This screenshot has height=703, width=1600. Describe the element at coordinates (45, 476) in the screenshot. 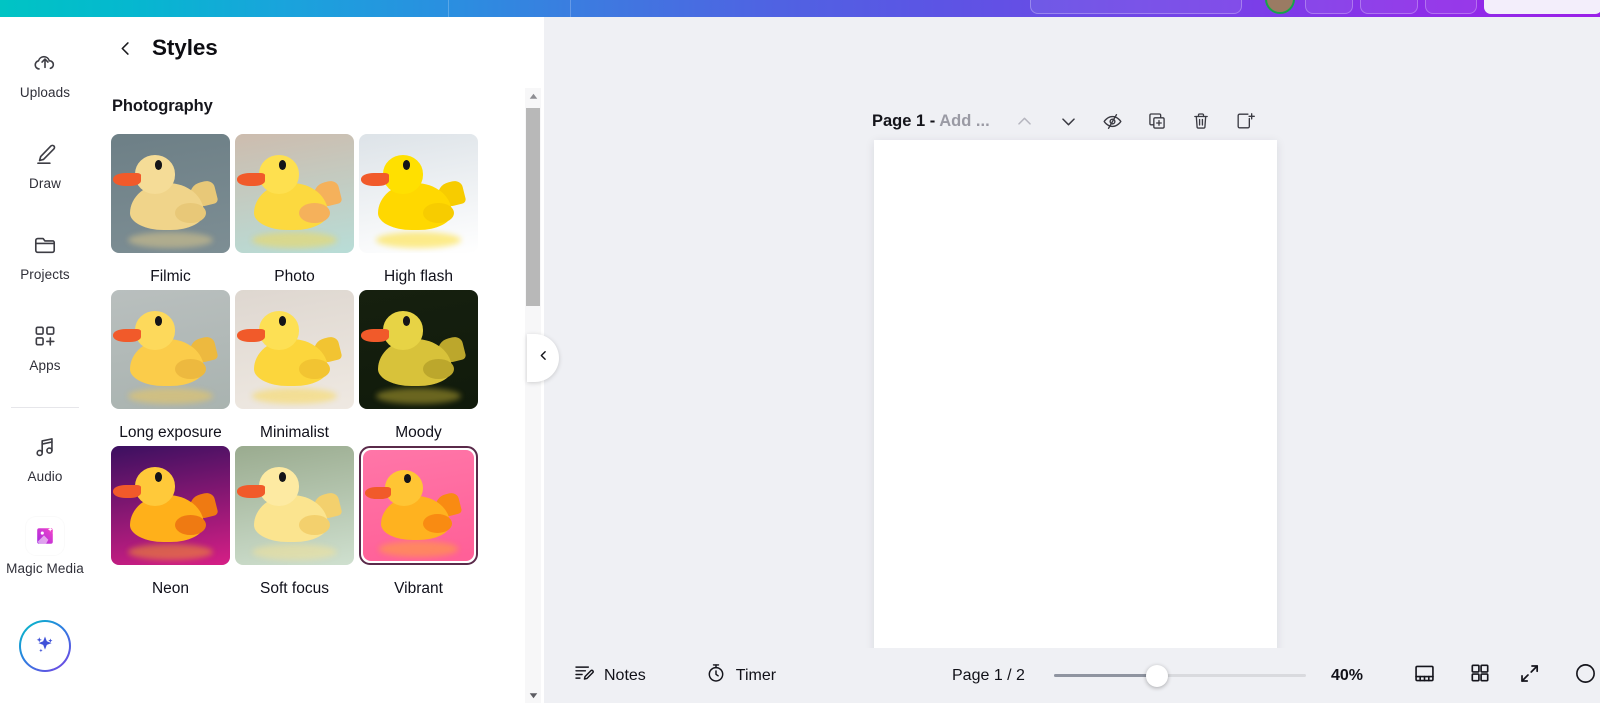

I see `sidebar-item-label: Audio` at that location.